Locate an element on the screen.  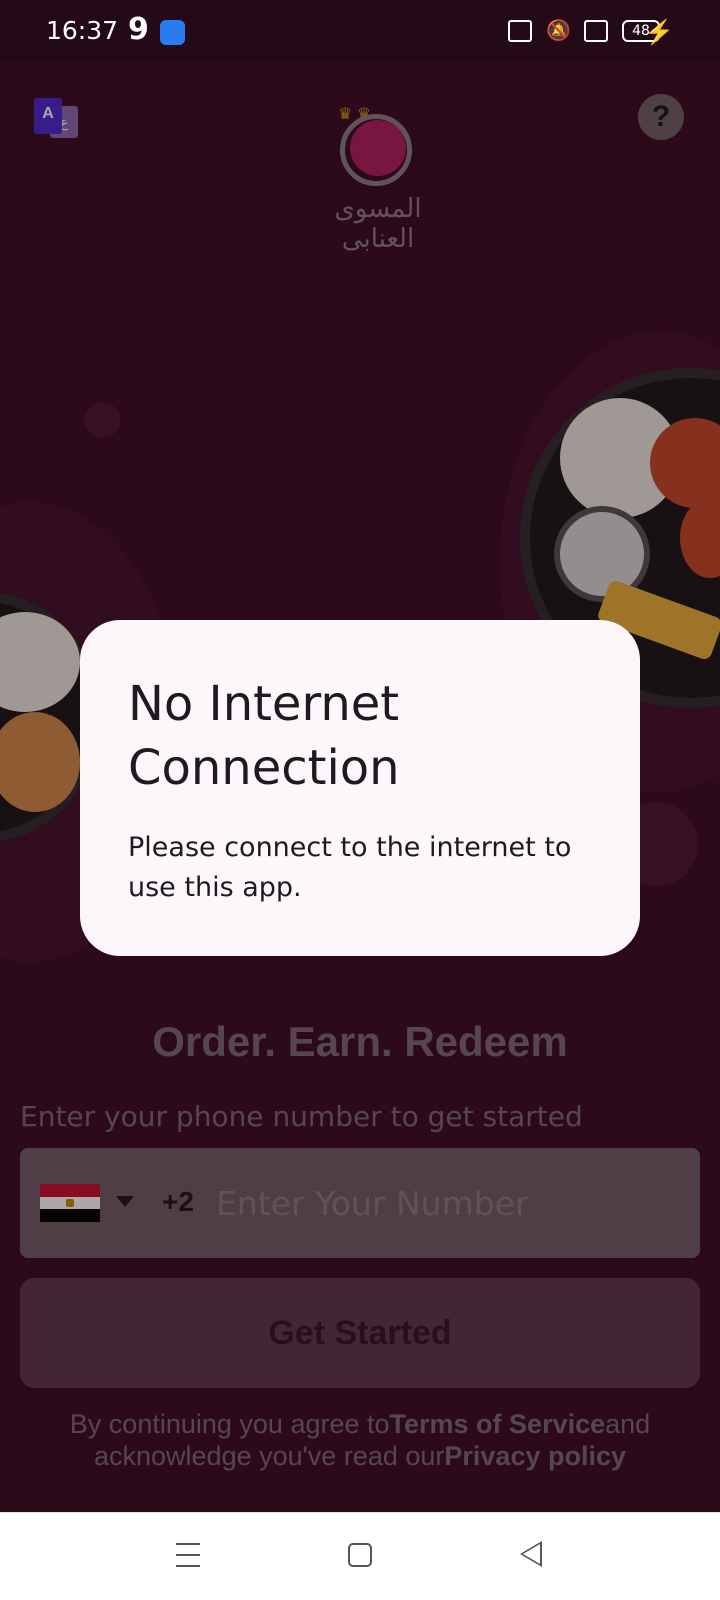
dialog-title: No Internet Connection is located at coordinates (264, 736).